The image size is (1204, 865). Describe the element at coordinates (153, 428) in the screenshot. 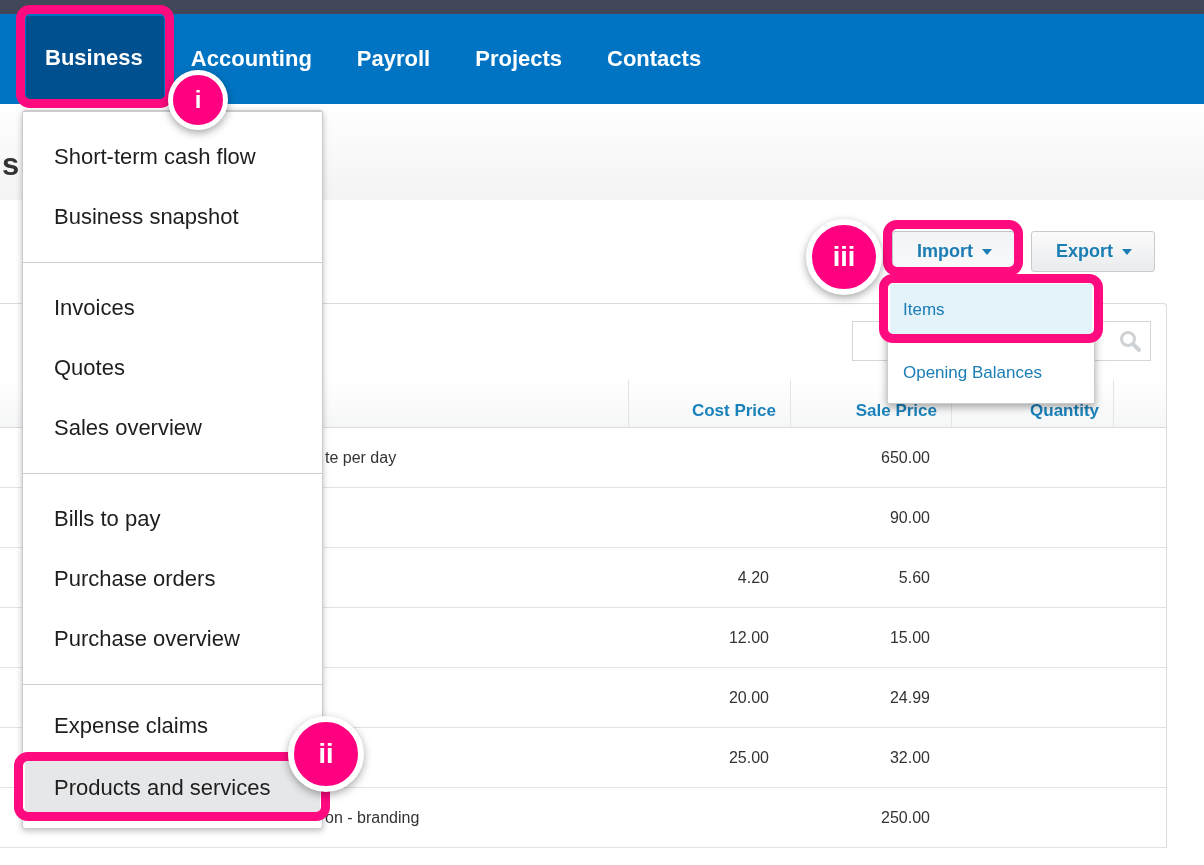

I see `menu-item: Sales overview` at that location.